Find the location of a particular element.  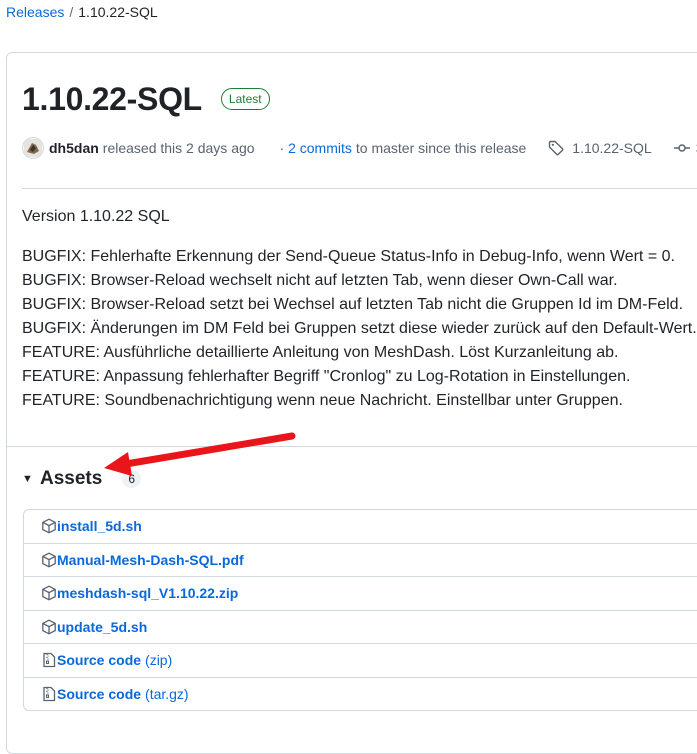

caret-down-icon: ▼ is located at coordinates (27, 479).